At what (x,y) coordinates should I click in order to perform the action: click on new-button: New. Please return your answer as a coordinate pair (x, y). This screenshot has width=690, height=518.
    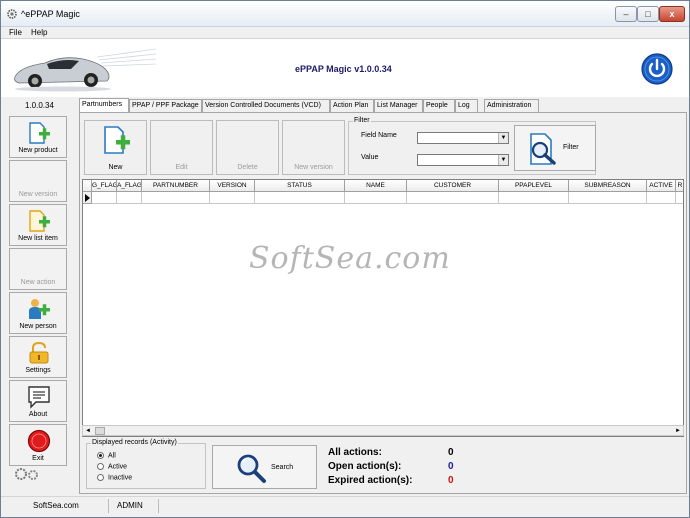
    Looking at the image, I should click on (115, 147).